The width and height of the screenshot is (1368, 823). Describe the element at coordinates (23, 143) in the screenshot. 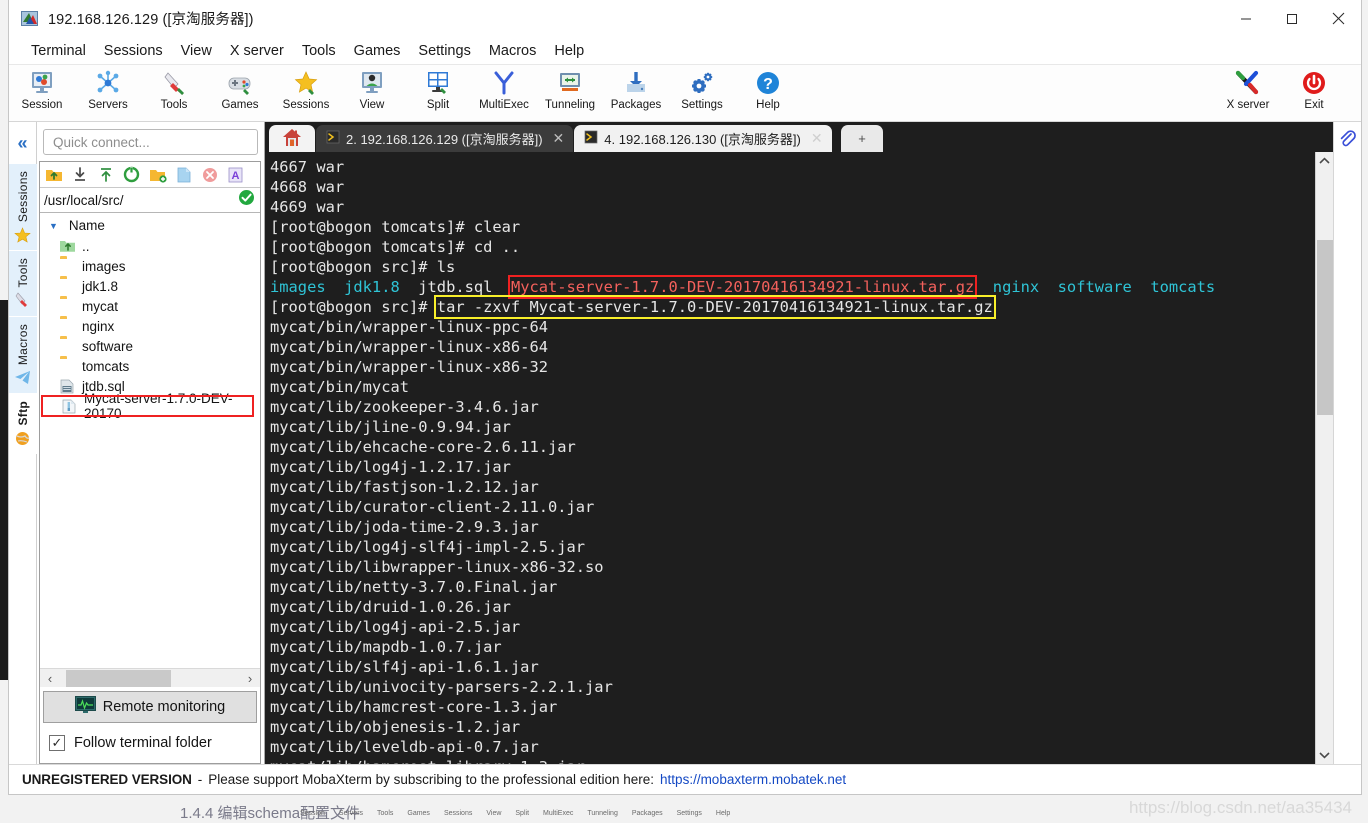

I see `collapse-sidebar-button: «` at that location.